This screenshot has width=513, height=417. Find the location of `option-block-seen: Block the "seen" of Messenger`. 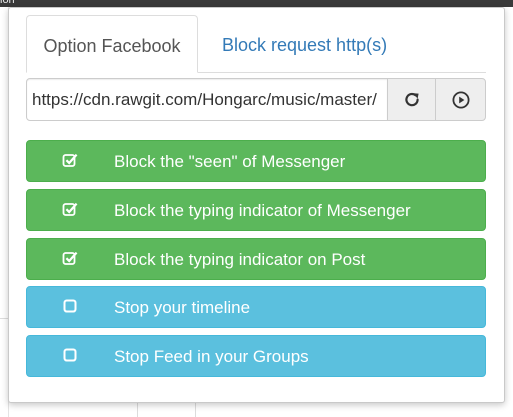

option-block-seen: Block the "seen" of Messenger is located at coordinates (256, 161).